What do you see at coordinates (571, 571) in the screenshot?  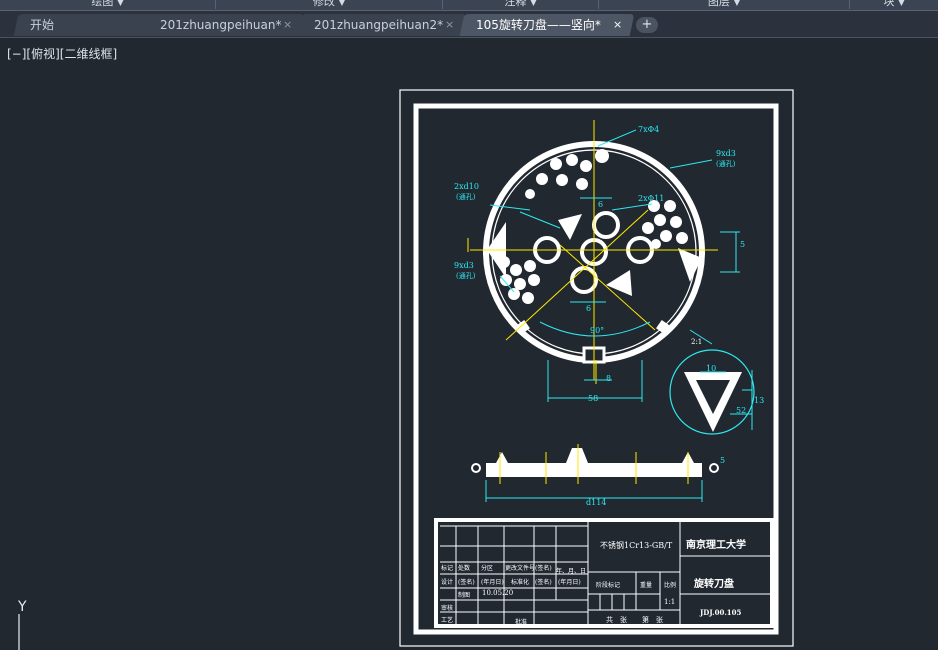 I see `tb-label: 年、月、日` at bounding box center [571, 571].